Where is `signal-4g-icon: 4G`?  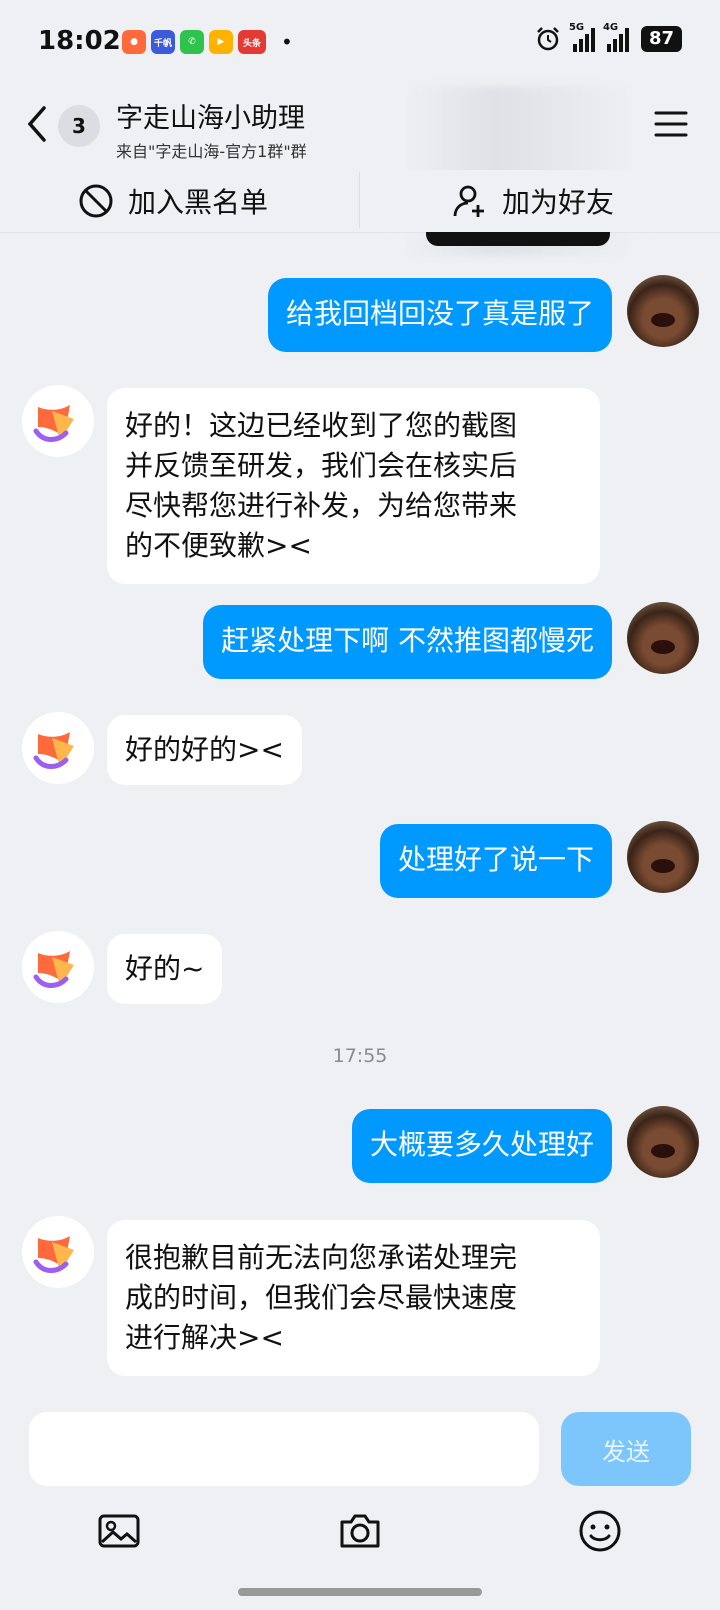
signal-4g-icon: 4G is located at coordinates (616, 37).